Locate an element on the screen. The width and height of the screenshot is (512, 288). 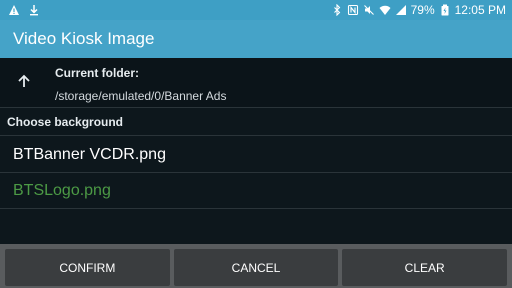
warning-icon is located at coordinates (14, 10).